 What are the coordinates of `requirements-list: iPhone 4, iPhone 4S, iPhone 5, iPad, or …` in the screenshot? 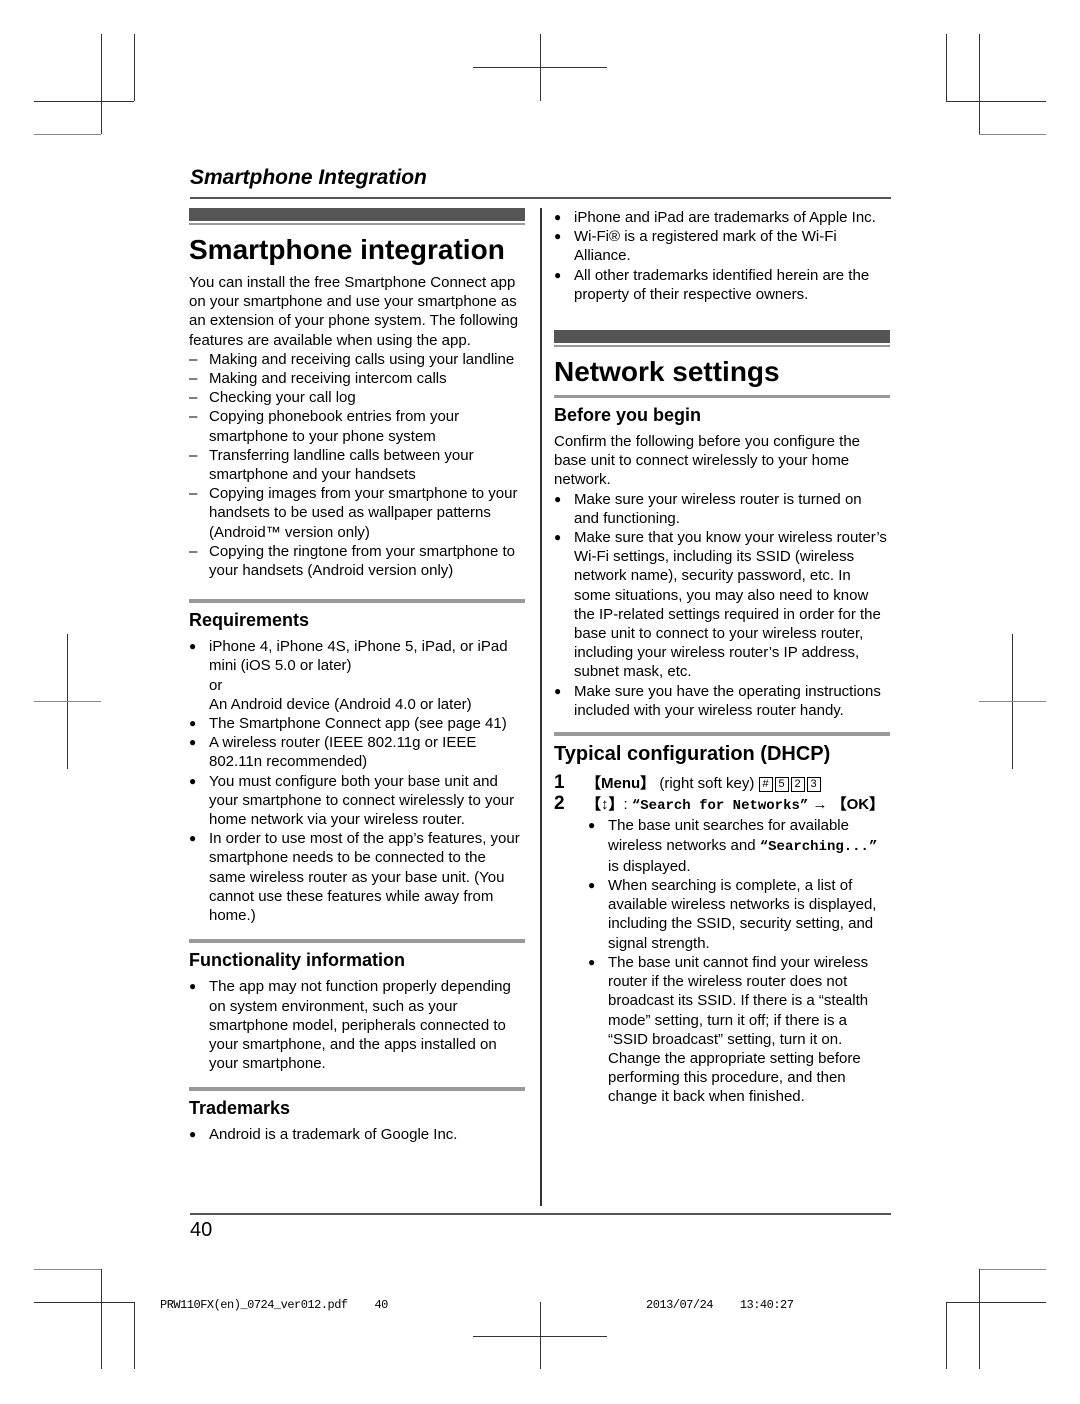 It's located at (357, 781).